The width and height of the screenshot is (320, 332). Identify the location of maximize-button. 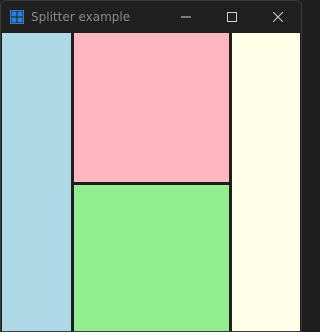
(232, 16).